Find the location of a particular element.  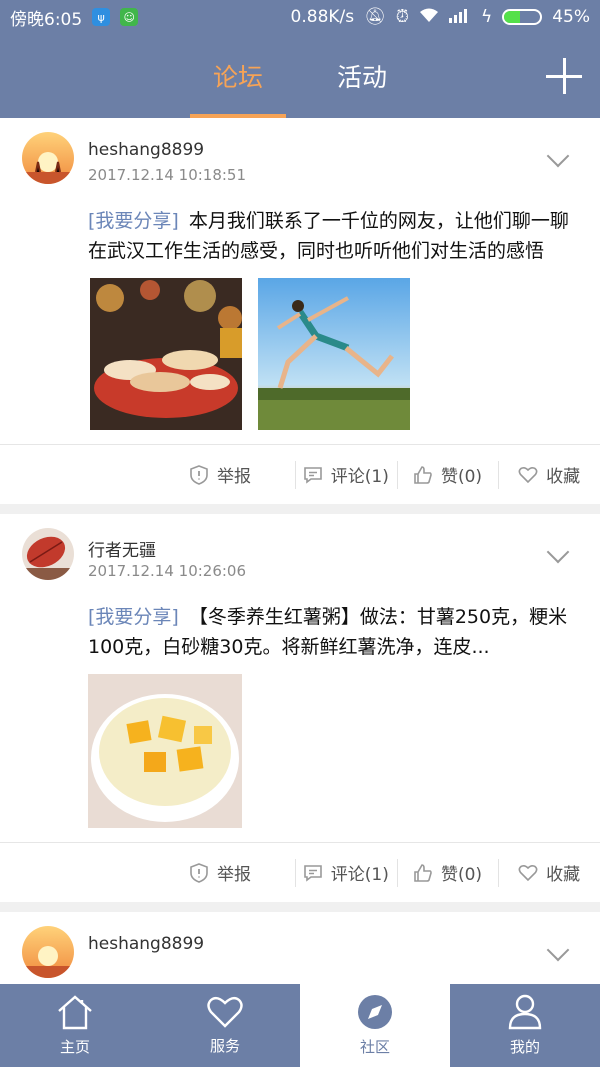

battery-icon is located at coordinates (522, 17).